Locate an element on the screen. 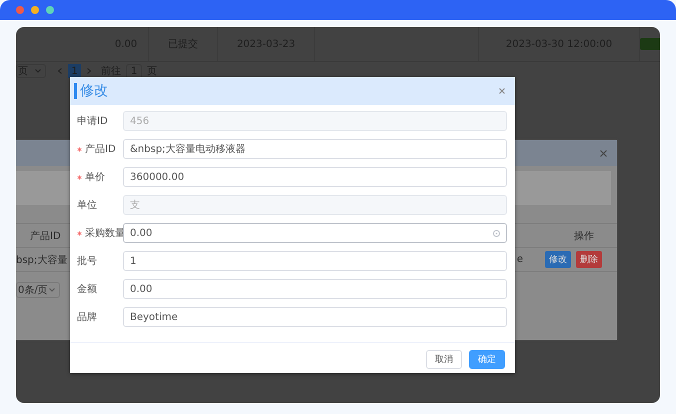  field-label: 金额 is located at coordinates (87, 289).